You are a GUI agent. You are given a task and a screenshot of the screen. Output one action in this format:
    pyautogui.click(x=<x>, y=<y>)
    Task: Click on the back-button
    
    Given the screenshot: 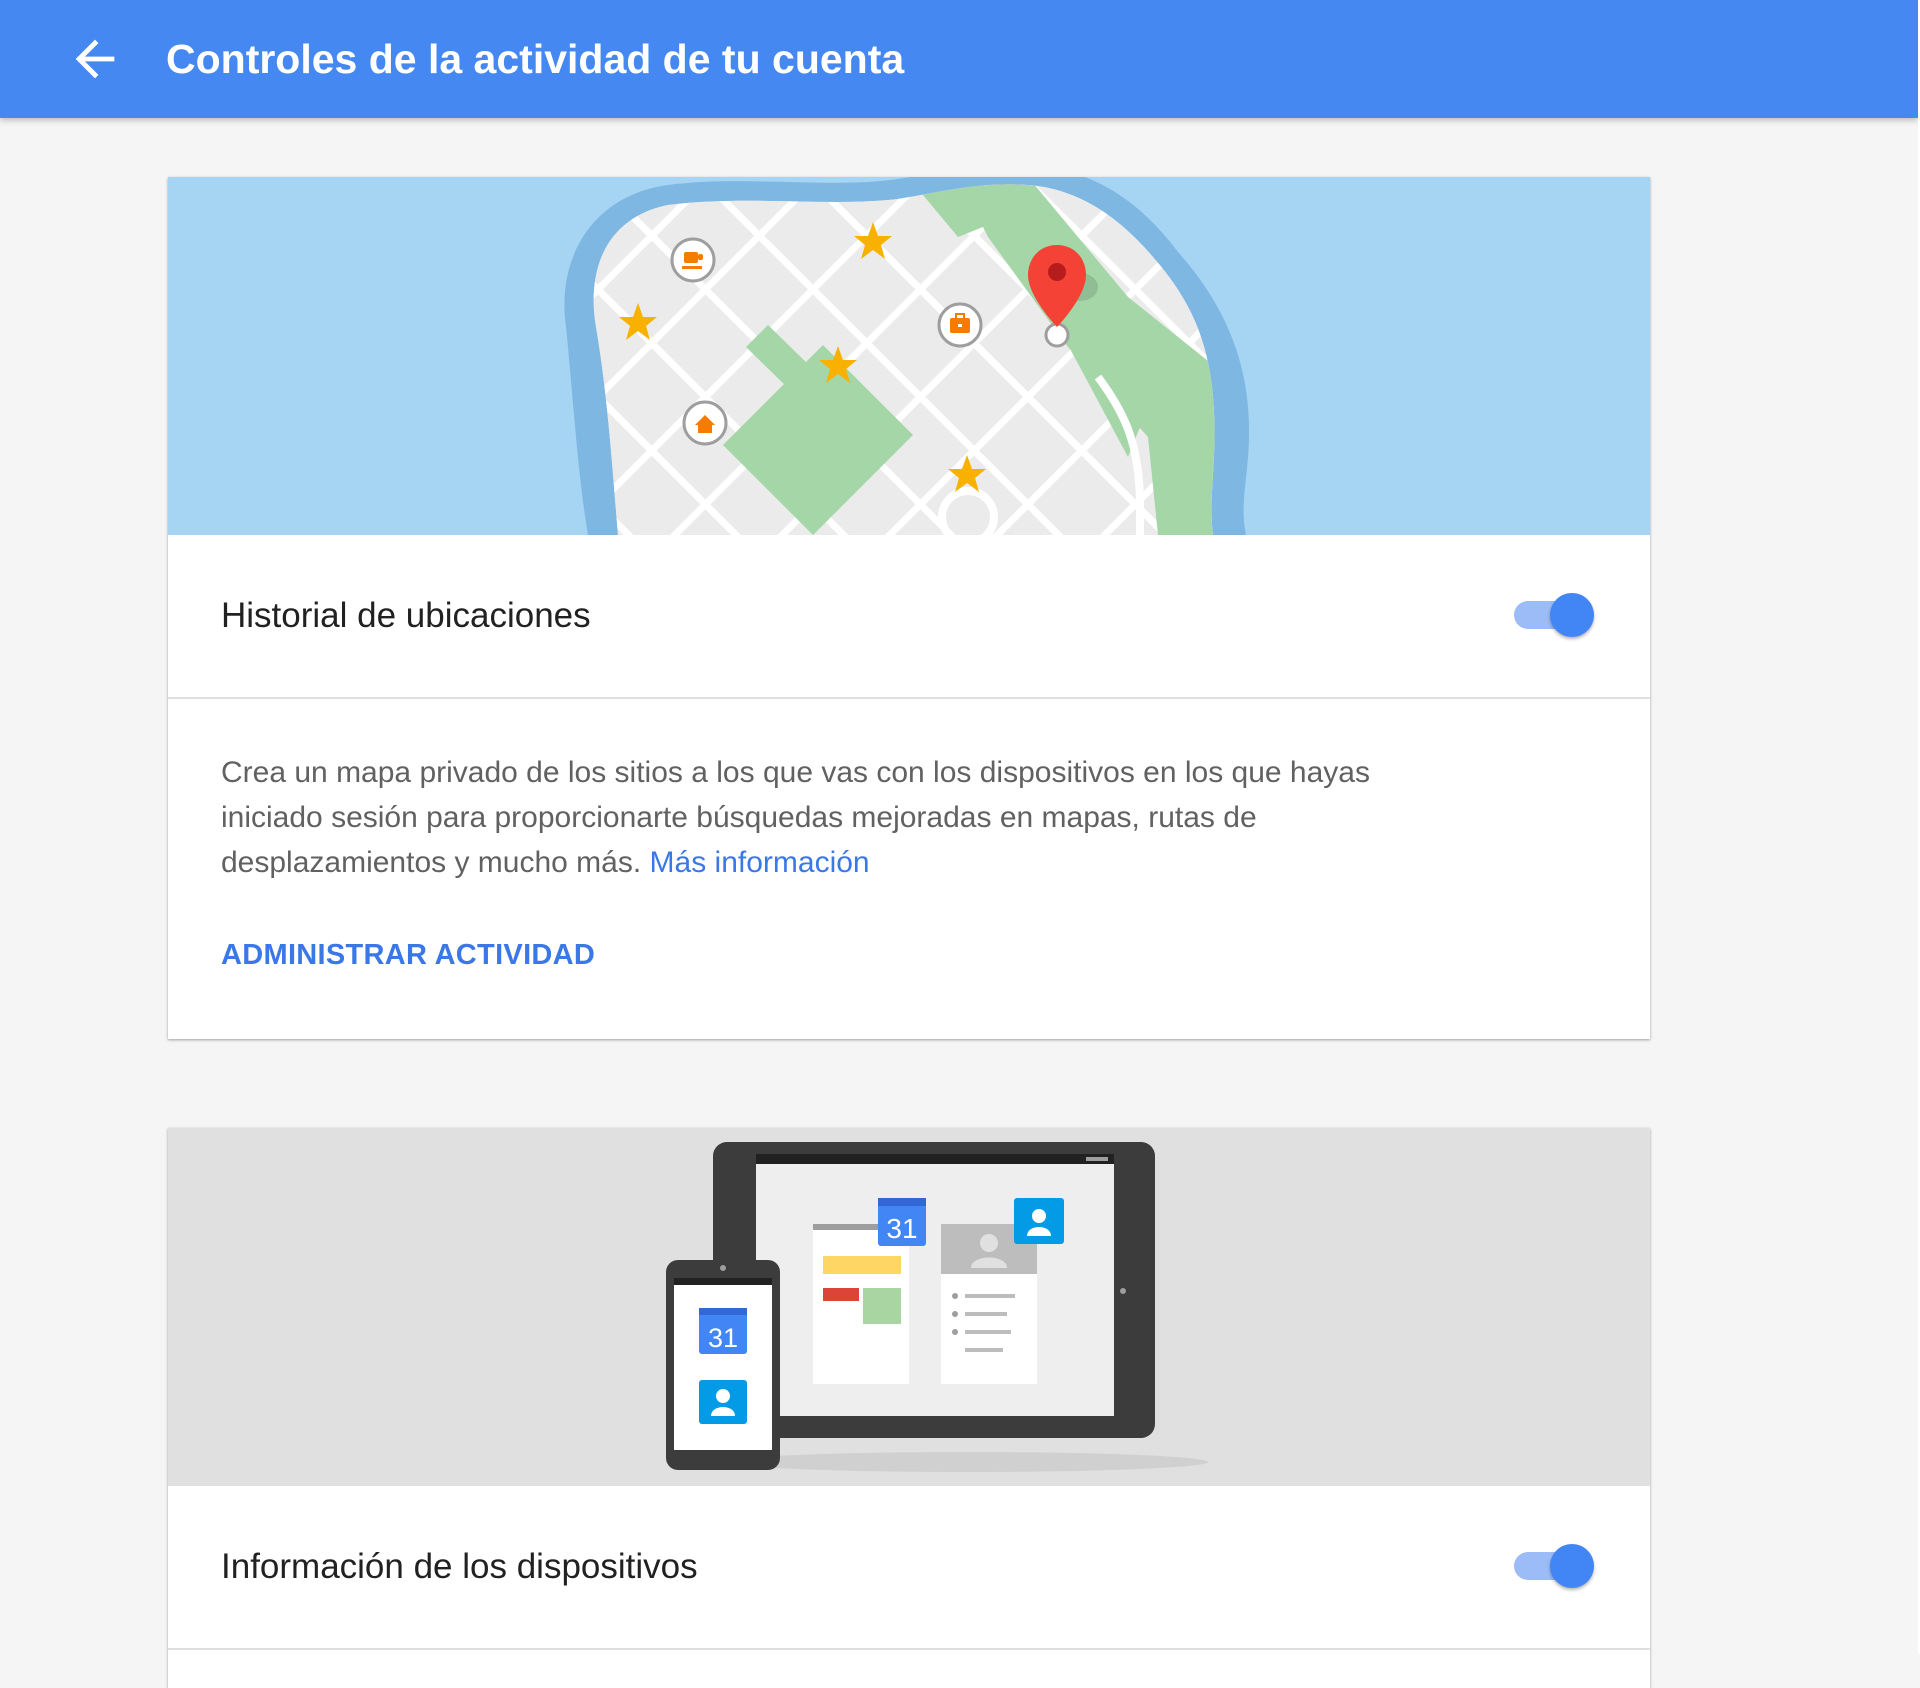 What is the action you would take?
    pyautogui.click(x=95, y=59)
    